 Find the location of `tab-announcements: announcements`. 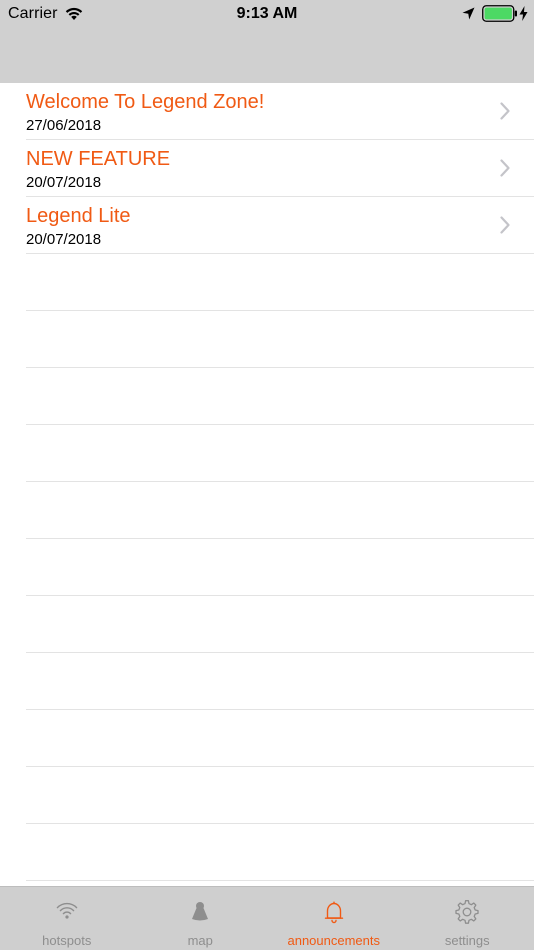

tab-announcements: announcements is located at coordinates (334, 918).